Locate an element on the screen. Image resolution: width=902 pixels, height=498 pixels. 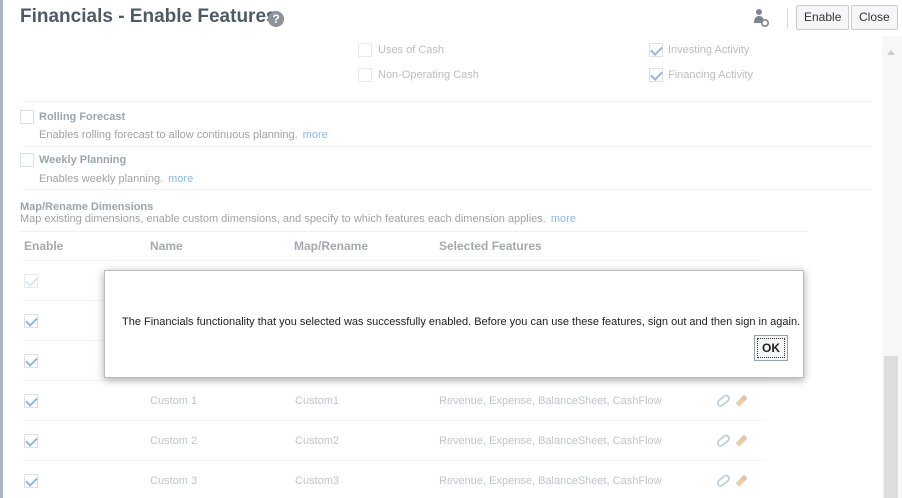
map-rename-more-link: more is located at coordinates (563, 219).